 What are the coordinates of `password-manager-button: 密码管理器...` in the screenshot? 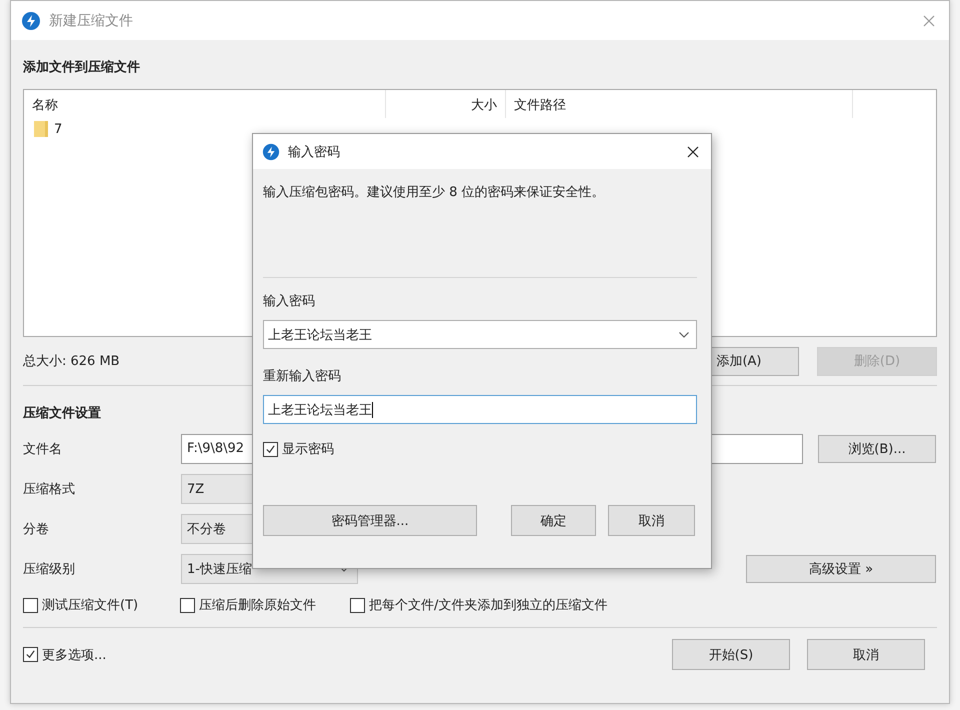 It's located at (370, 520).